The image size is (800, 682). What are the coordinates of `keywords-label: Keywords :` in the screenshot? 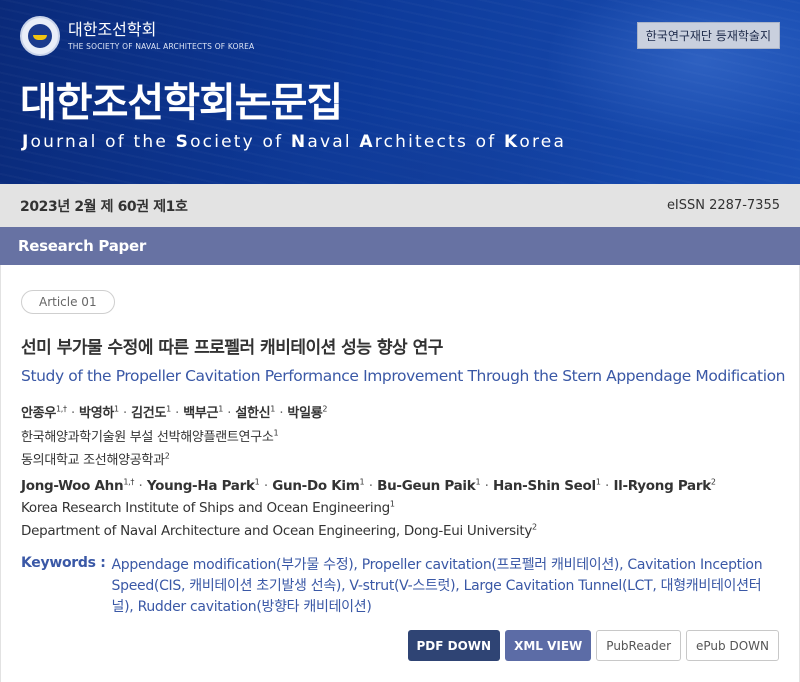 It's located at (63, 563).